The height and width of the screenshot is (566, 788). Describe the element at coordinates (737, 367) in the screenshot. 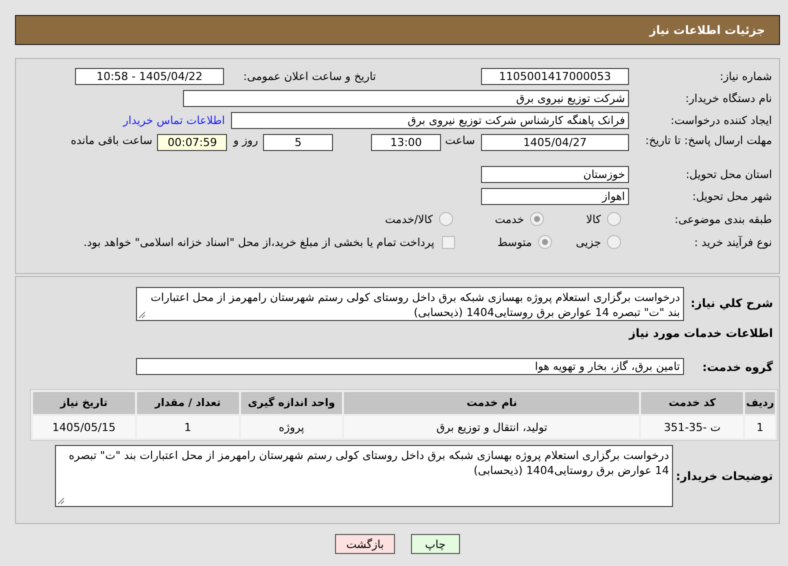

I see `field-label: گروه خدمت:` at that location.